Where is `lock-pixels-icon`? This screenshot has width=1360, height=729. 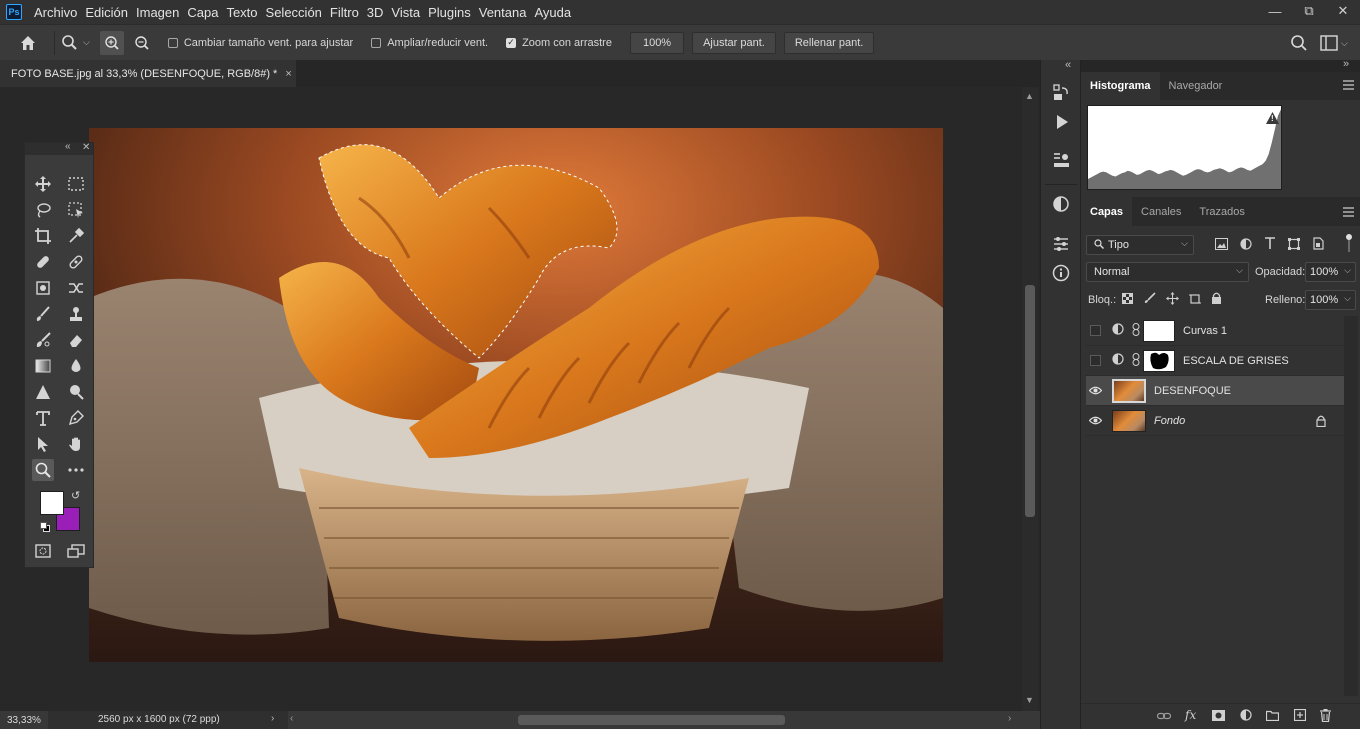
lock-pixels-icon is located at coordinates (1150, 299).